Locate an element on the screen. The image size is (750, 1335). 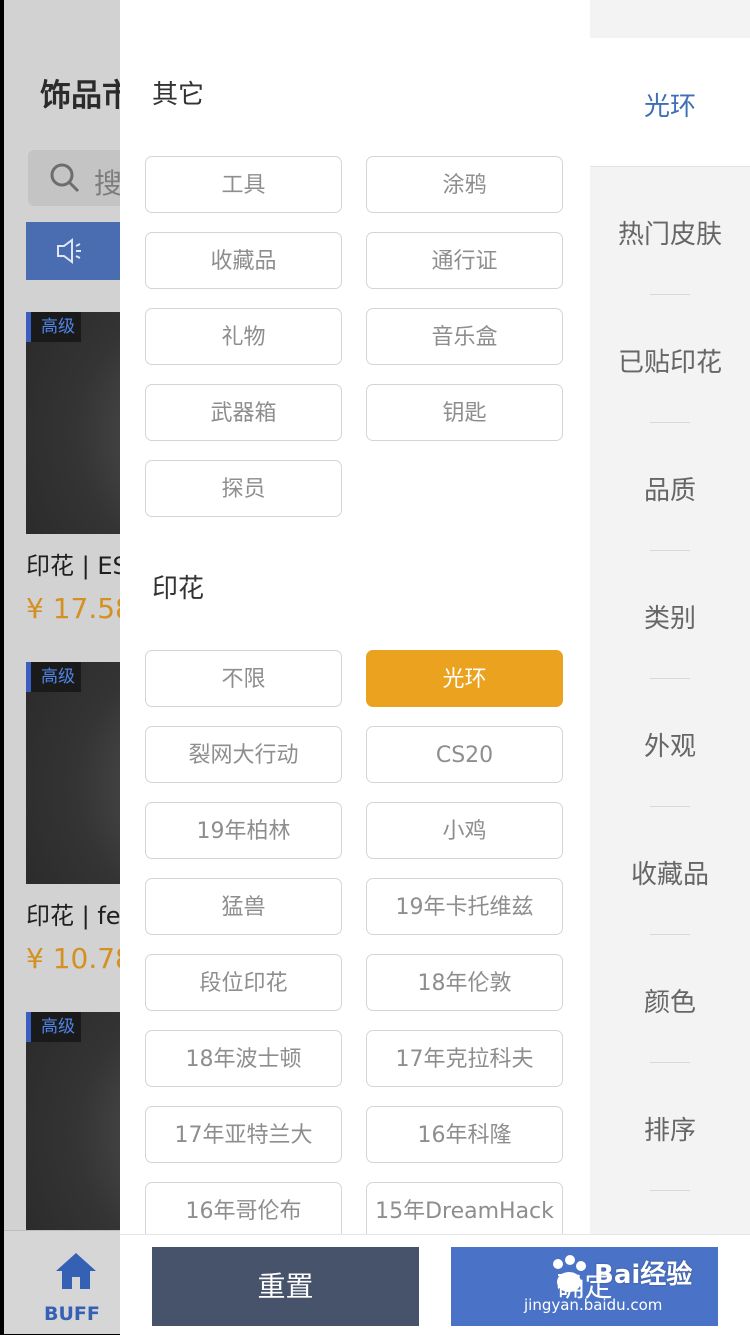
chip-collectible: 收藏品 is located at coordinates (243, 260).